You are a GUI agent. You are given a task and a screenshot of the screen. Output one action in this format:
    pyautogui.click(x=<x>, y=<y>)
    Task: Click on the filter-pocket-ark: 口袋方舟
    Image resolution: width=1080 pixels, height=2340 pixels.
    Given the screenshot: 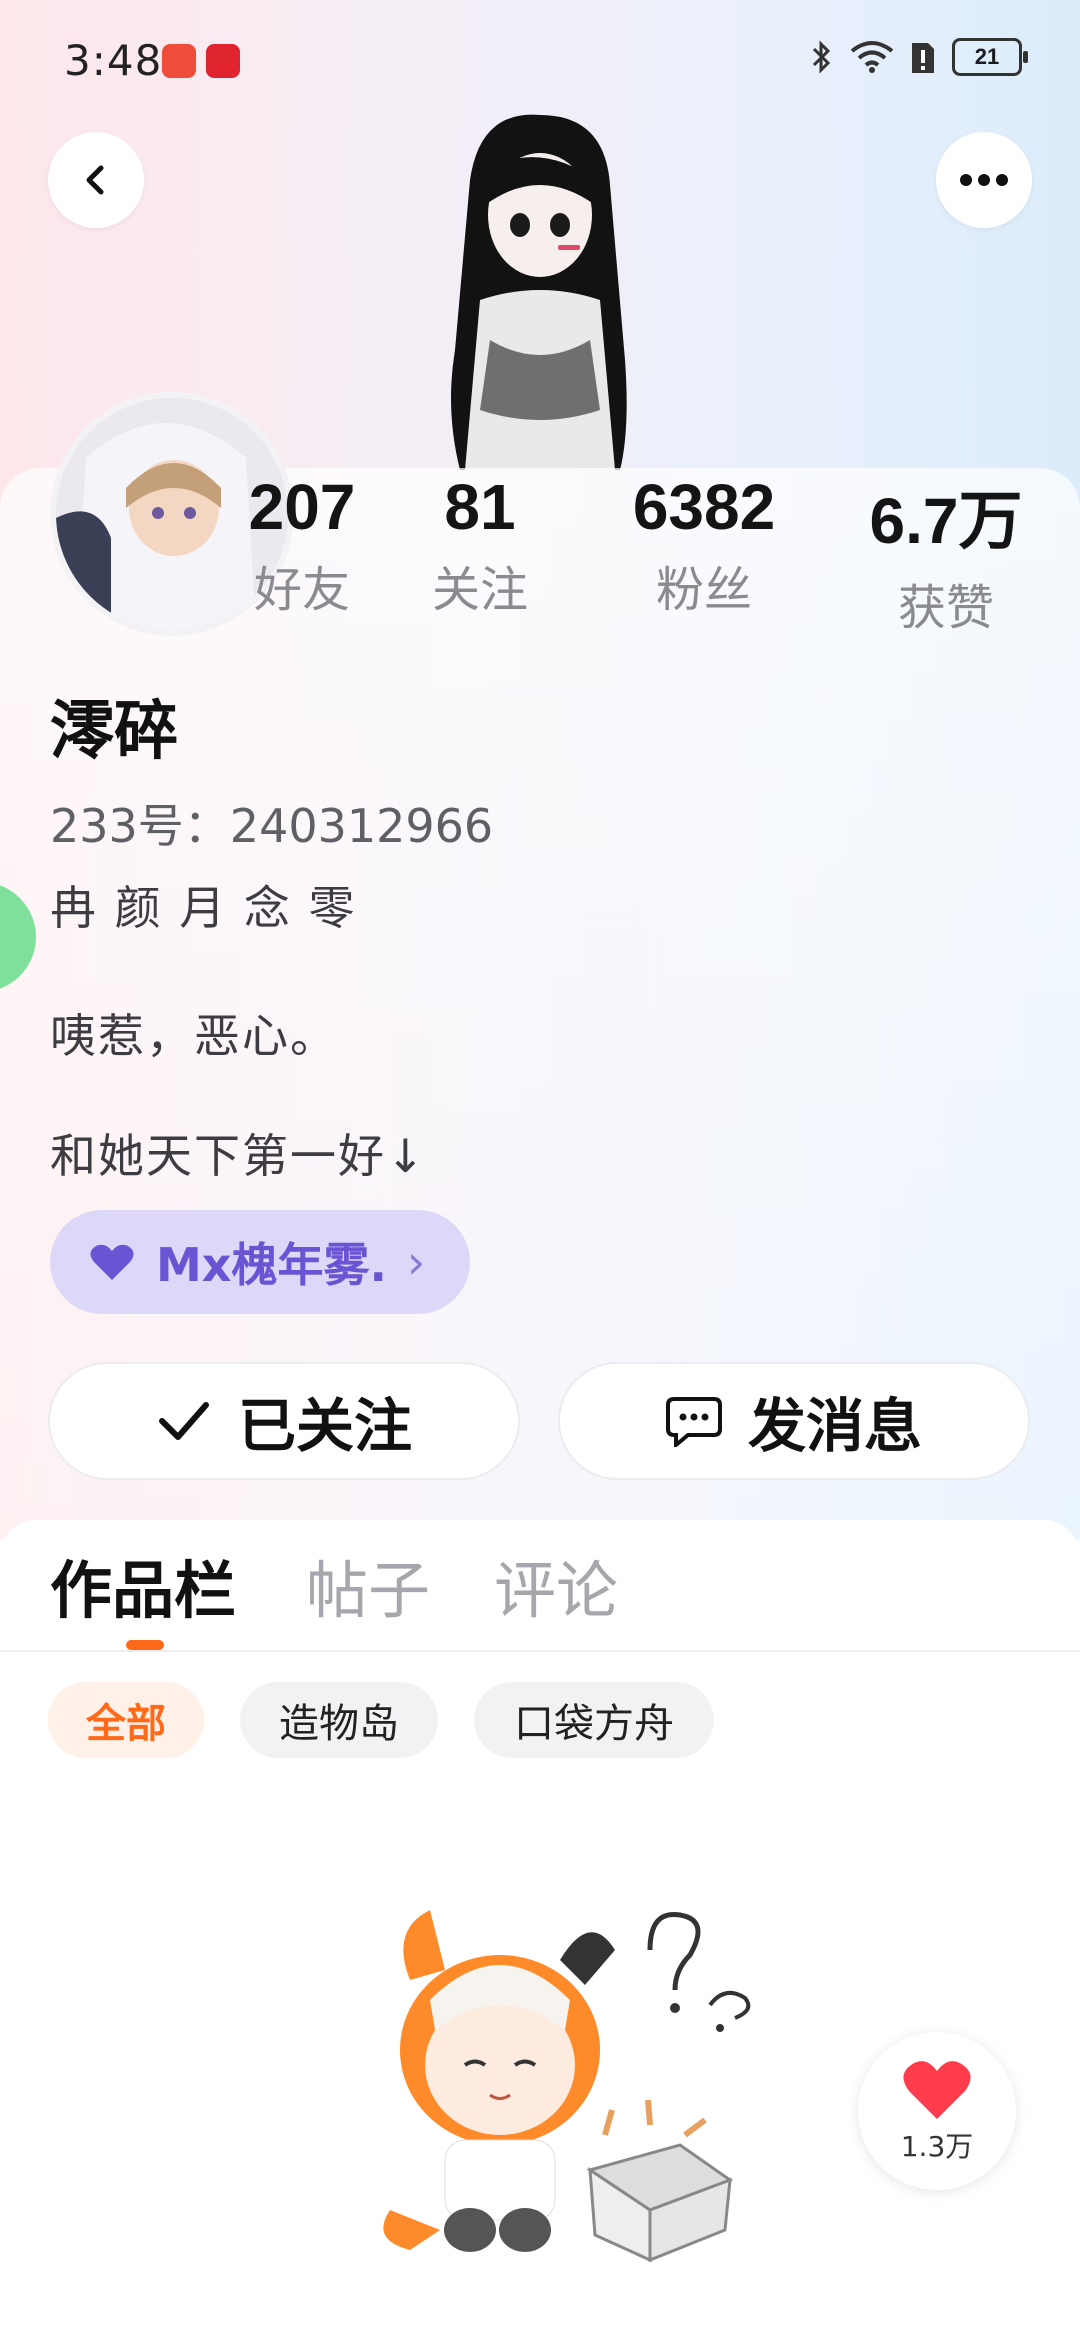 What is the action you would take?
    pyautogui.click(x=594, y=1720)
    